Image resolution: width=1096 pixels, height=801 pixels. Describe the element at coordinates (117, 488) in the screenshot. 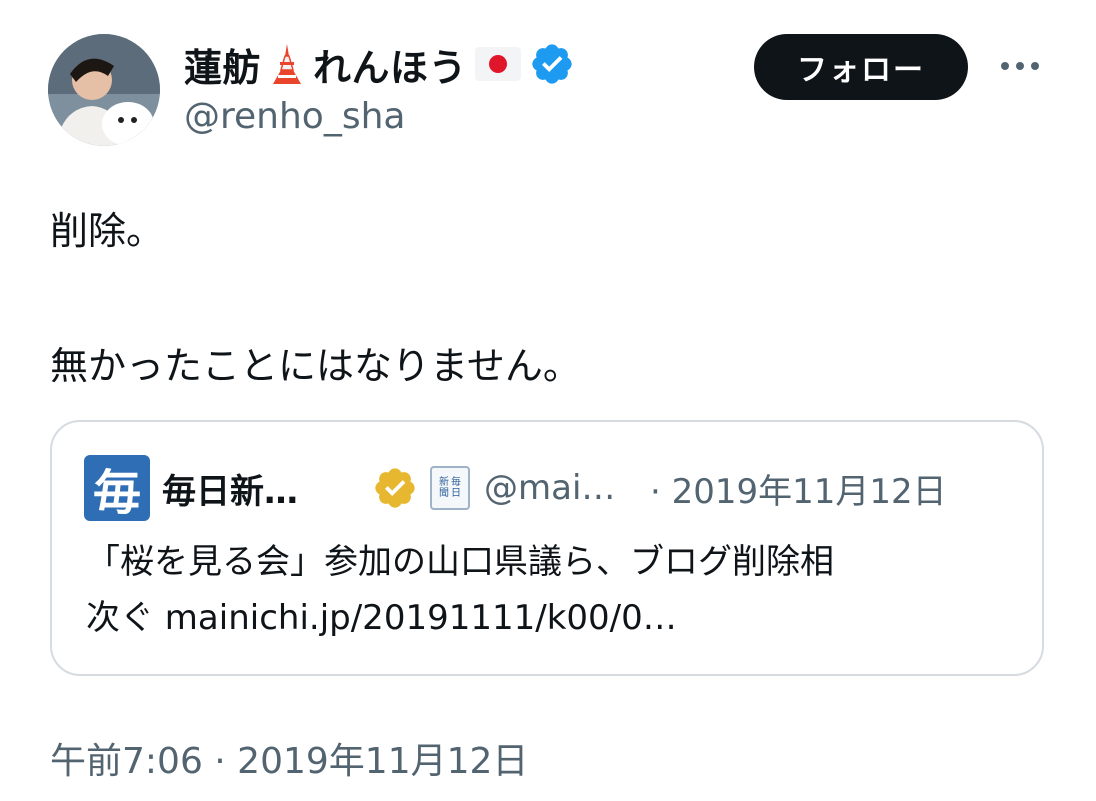

I see `quoted-account-logo: 毎` at that location.